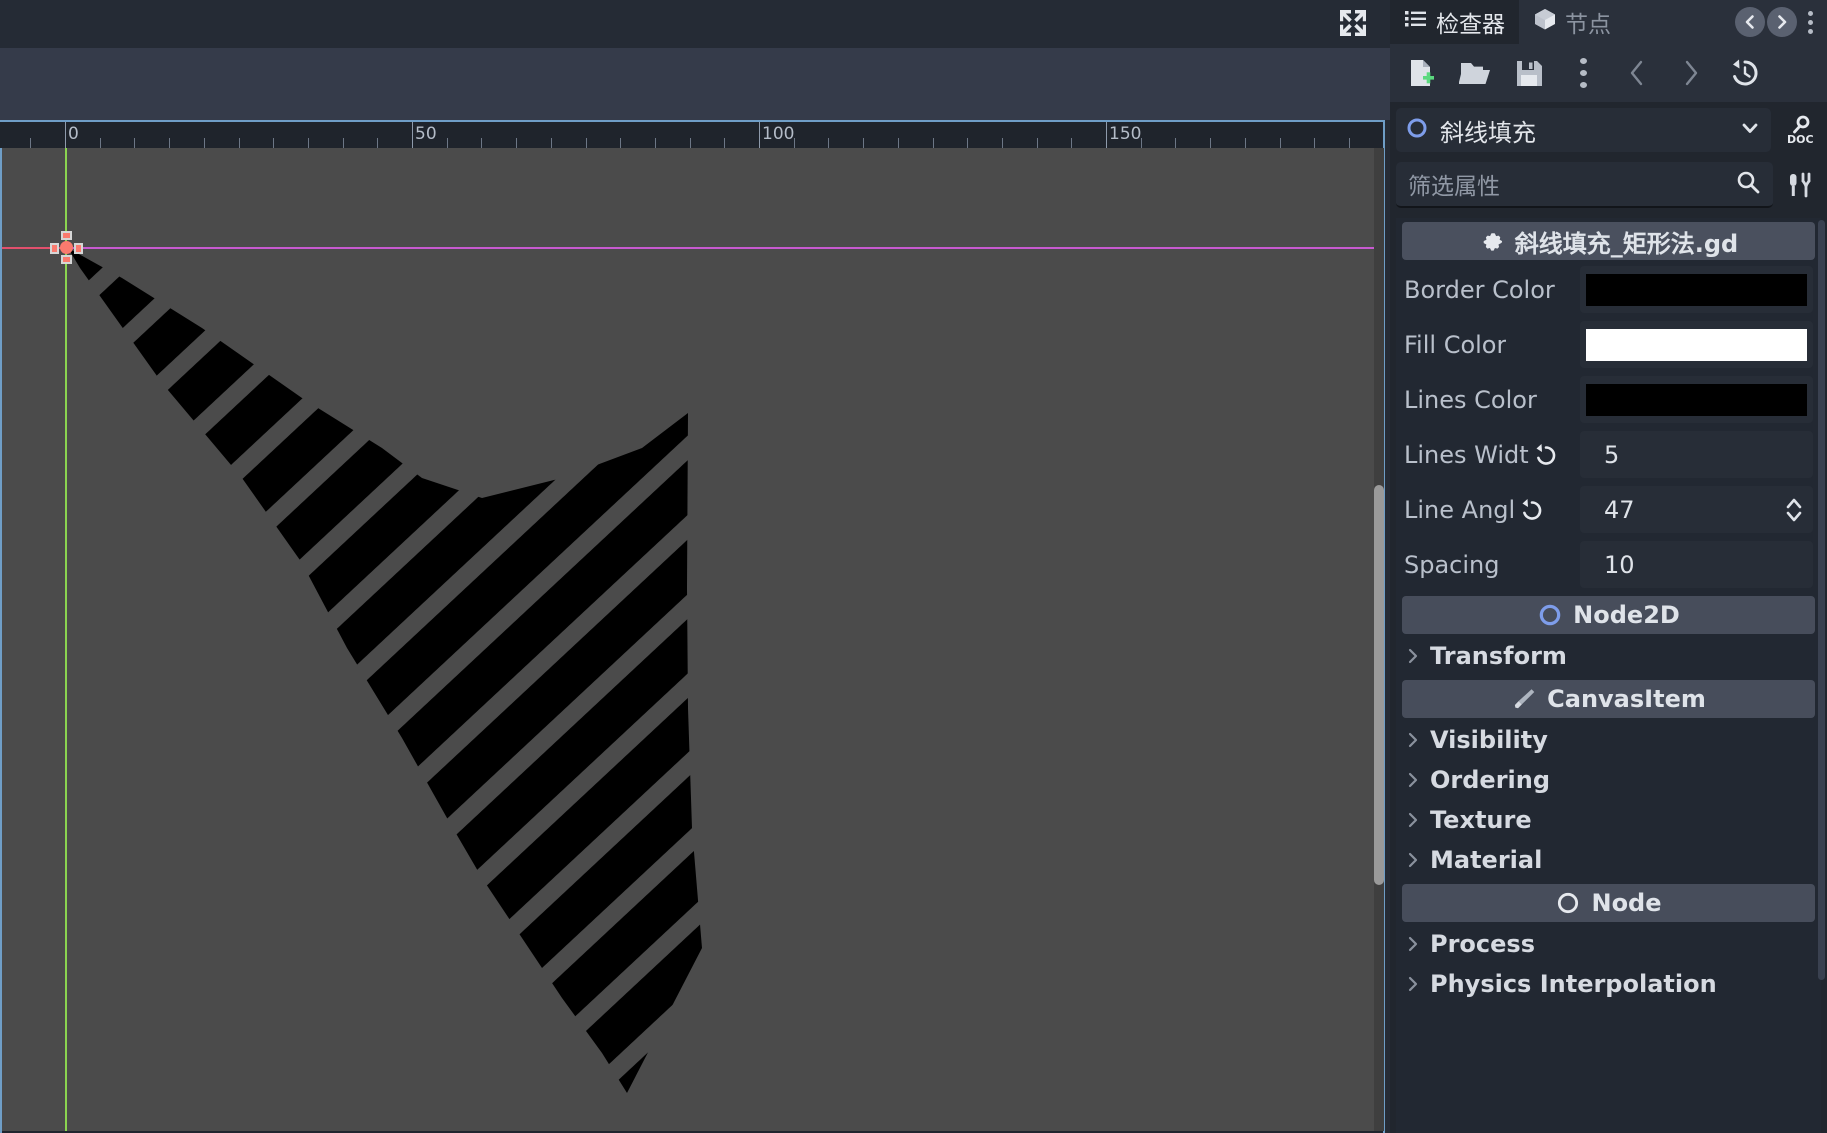 This screenshot has width=1827, height=1133. I want to click on property-row: Spacing 10, so click(1608, 564).